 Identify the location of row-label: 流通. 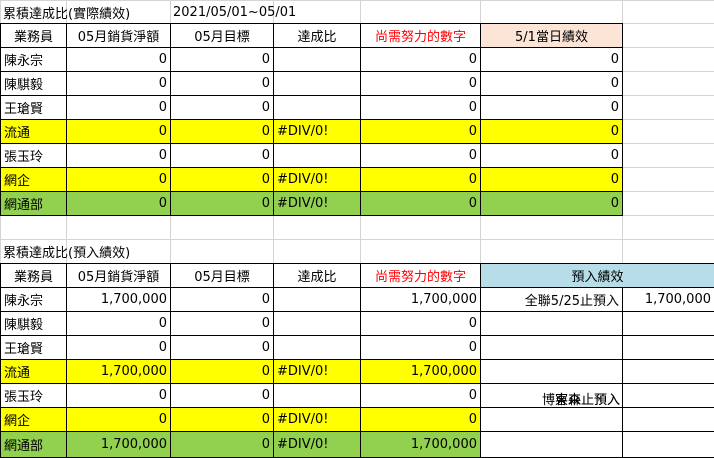
(33, 131).